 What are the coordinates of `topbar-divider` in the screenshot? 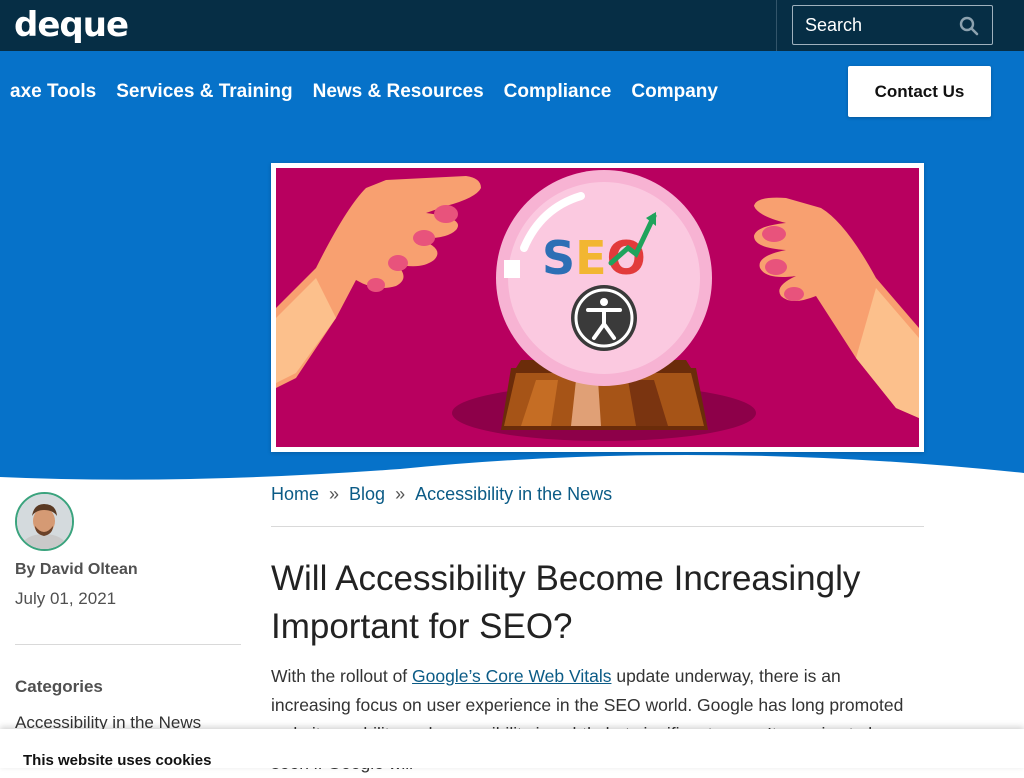 It's located at (776, 25).